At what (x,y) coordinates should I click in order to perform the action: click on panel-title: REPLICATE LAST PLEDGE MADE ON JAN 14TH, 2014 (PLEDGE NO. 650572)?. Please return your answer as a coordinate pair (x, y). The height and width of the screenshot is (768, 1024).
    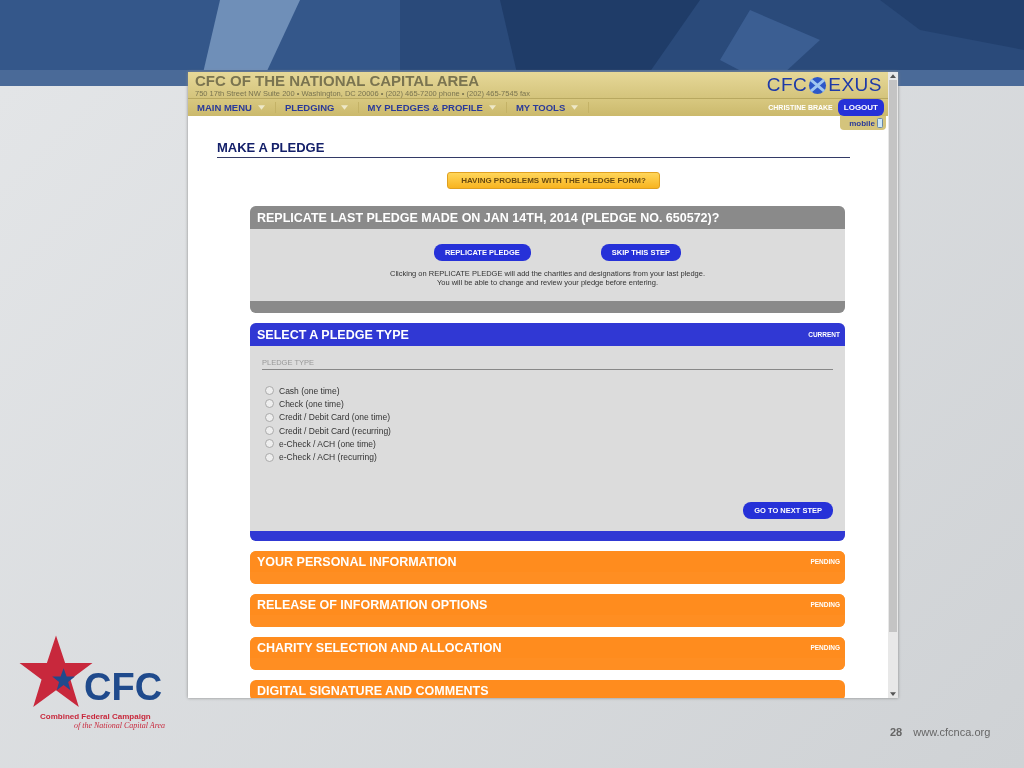
    Looking at the image, I should click on (488, 217).